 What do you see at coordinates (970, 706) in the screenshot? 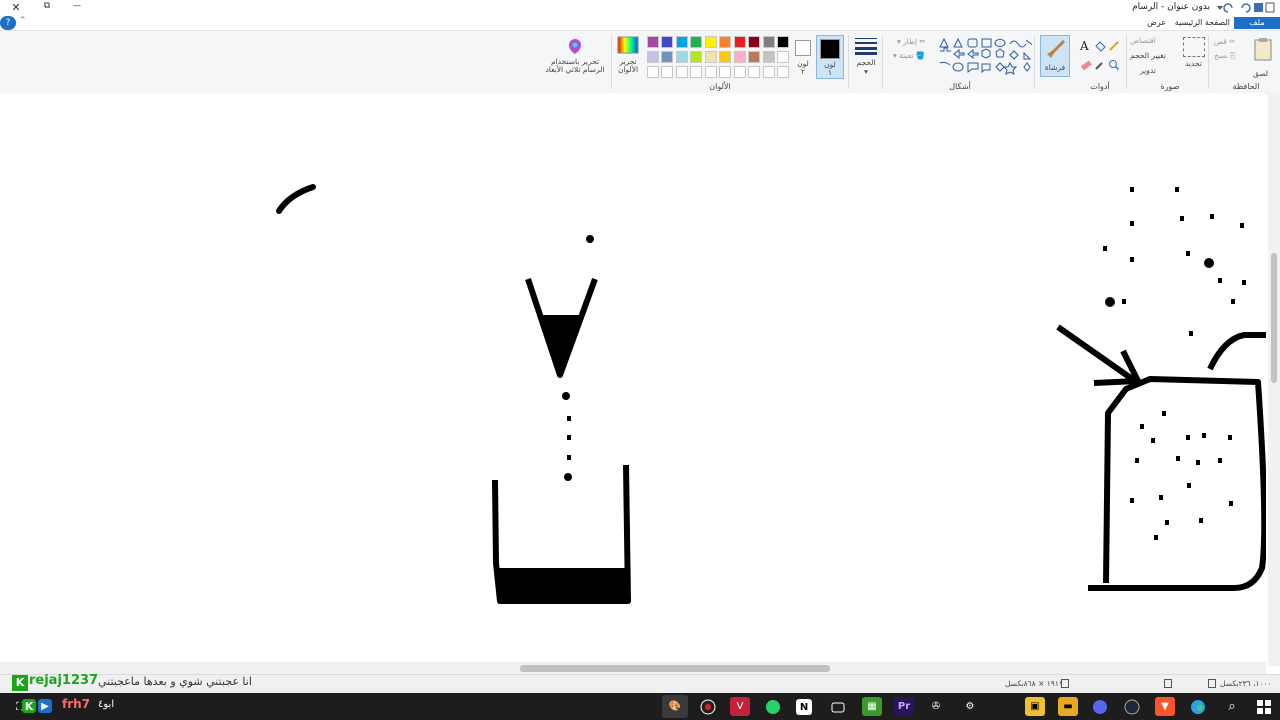
I see `settings-icon: ⚙` at bounding box center [970, 706].